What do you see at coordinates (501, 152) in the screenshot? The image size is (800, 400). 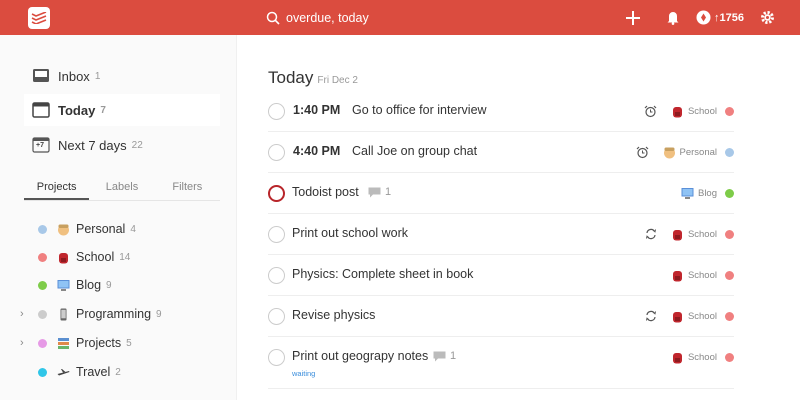 I see `task-row: 4:40 PM Call Joe on group chat Personal` at bounding box center [501, 152].